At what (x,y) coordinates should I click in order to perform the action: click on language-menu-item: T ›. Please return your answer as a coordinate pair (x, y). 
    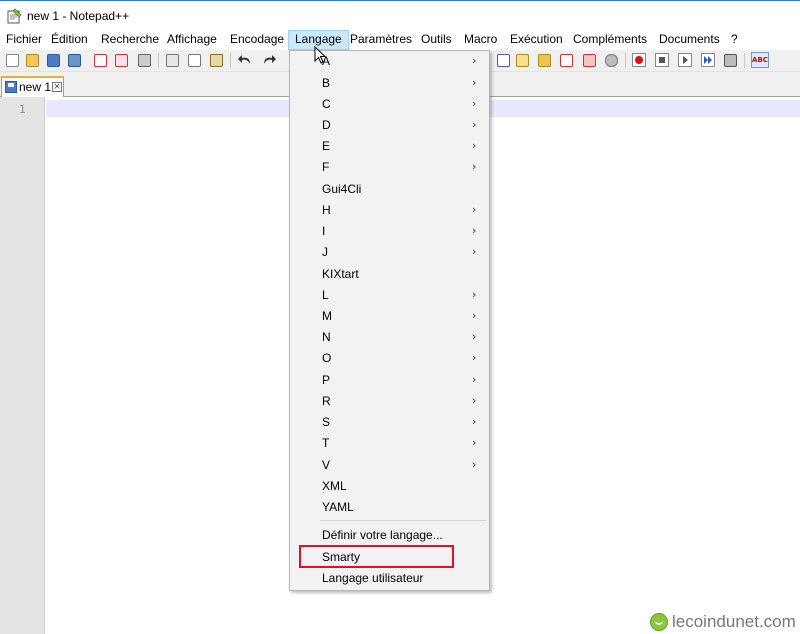
    Looking at the image, I should click on (389, 443).